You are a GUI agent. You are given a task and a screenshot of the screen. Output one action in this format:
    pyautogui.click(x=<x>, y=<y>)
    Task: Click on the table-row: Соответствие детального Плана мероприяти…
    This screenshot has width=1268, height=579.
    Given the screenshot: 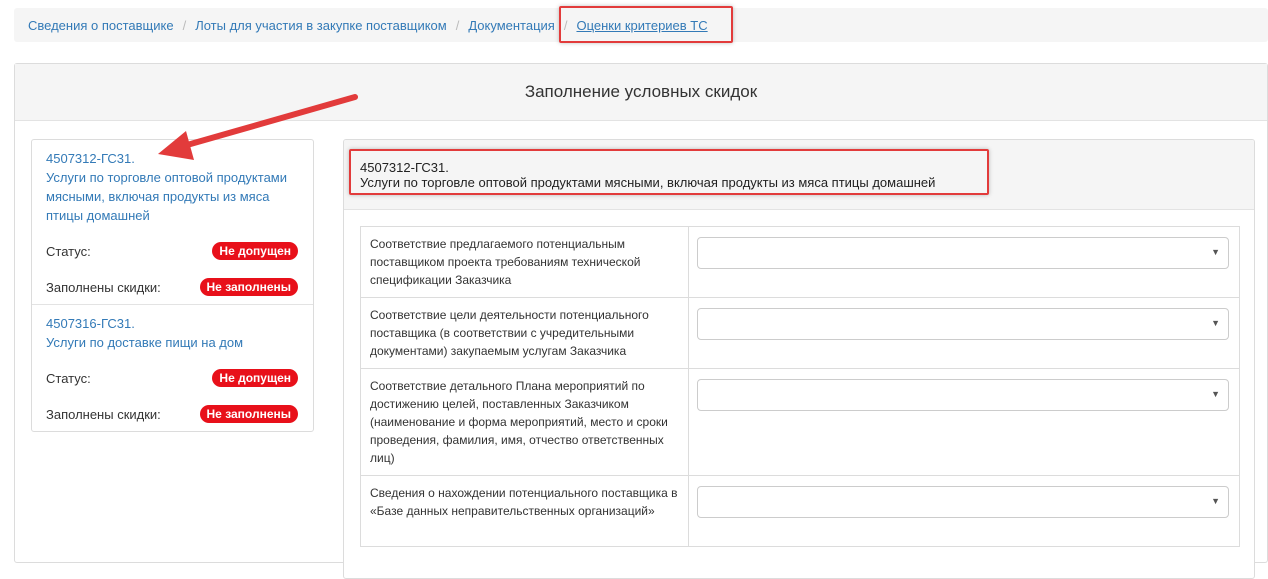 What is the action you would take?
    pyautogui.click(x=800, y=422)
    